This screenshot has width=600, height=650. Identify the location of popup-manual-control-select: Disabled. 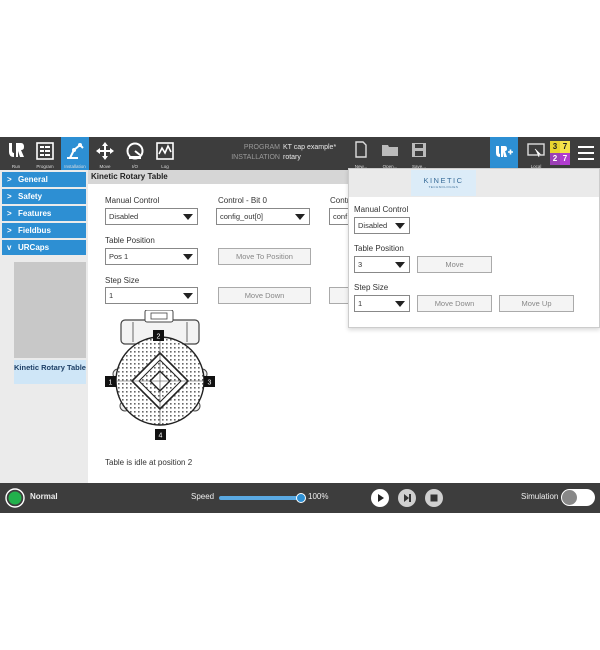
(382, 225).